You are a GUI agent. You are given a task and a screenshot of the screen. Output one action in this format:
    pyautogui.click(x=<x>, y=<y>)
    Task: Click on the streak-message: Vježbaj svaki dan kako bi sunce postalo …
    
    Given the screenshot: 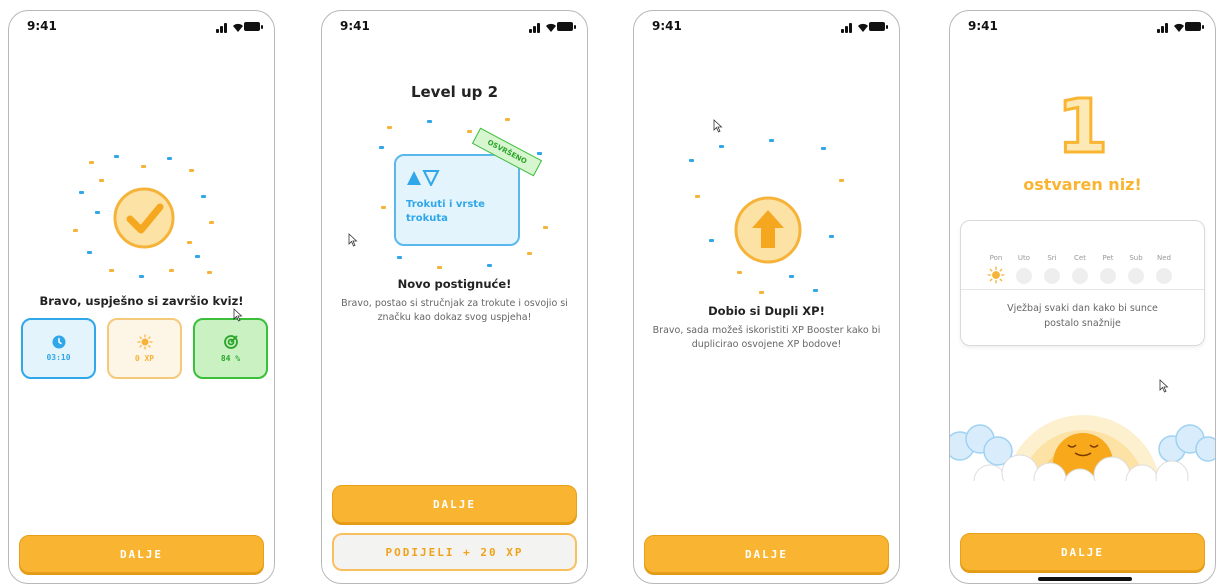 What is the action you would take?
    pyautogui.click(x=1082, y=316)
    